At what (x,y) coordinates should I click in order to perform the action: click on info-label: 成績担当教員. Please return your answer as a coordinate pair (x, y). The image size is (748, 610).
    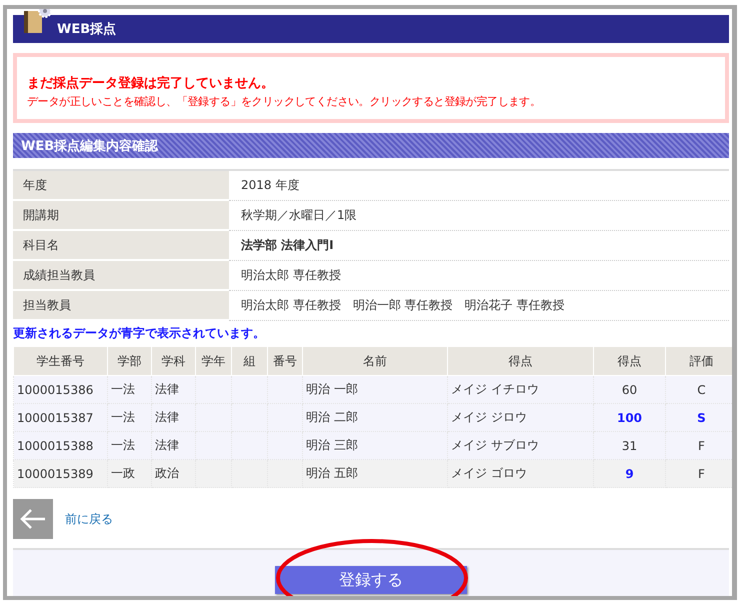
    Looking at the image, I should click on (121, 275).